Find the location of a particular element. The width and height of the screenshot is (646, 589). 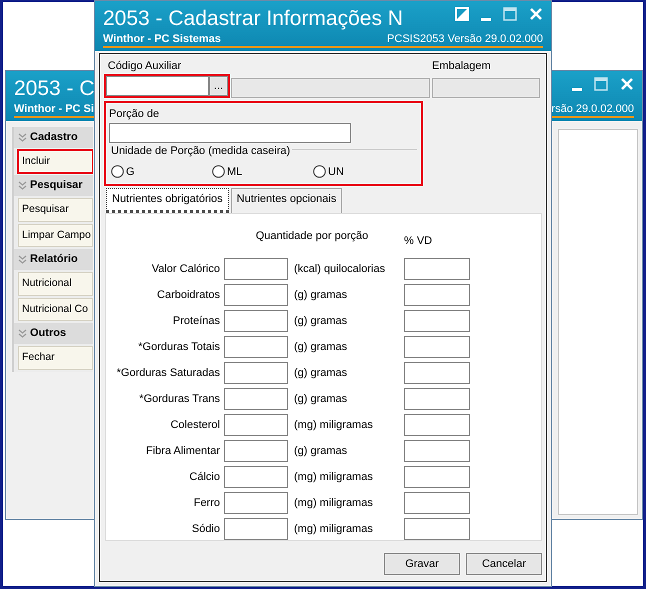

unit-radio: UN is located at coordinates (363, 172).